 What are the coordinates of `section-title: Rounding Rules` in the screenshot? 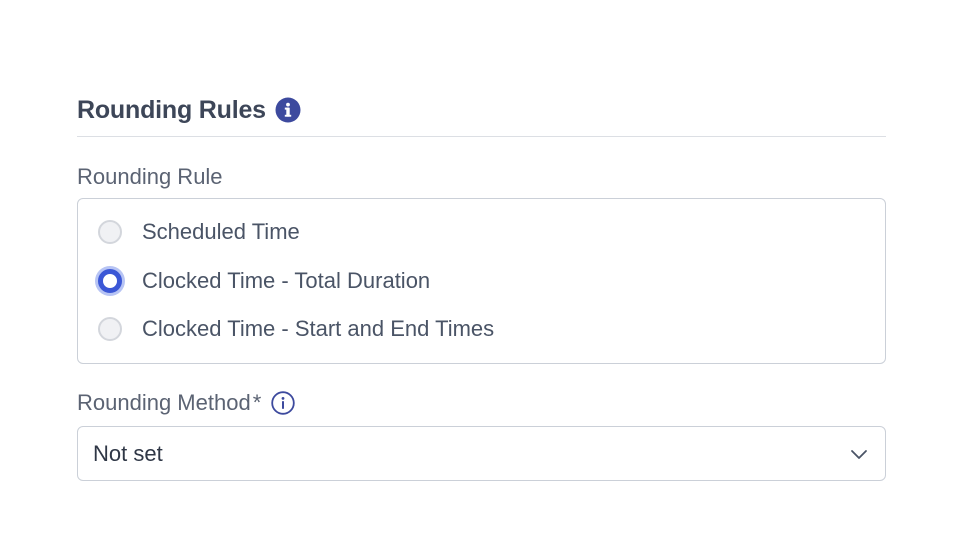 It's located at (171, 109).